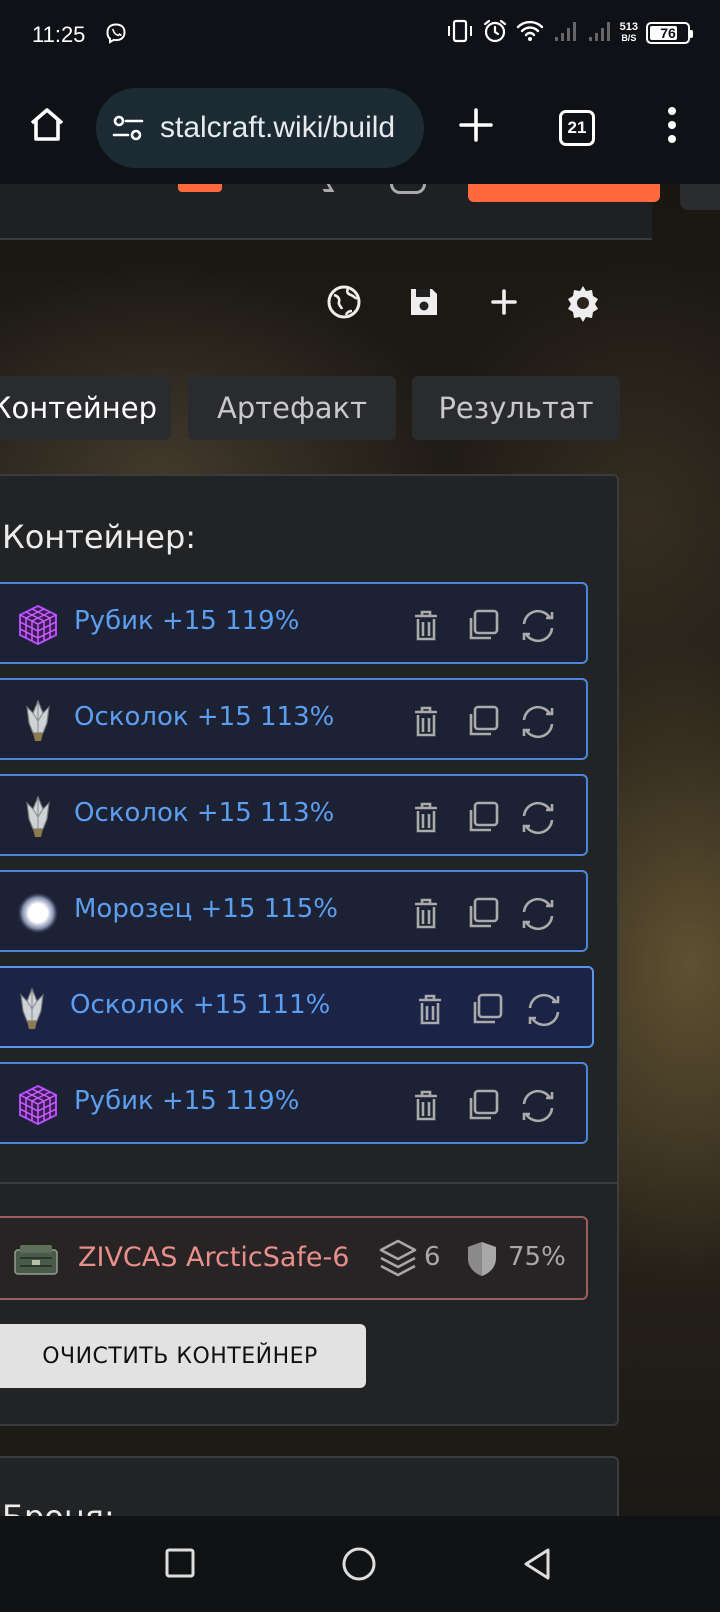 This screenshot has width=720, height=1612. What do you see at coordinates (460, 33) in the screenshot?
I see `vibrate-icon` at bounding box center [460, 33].